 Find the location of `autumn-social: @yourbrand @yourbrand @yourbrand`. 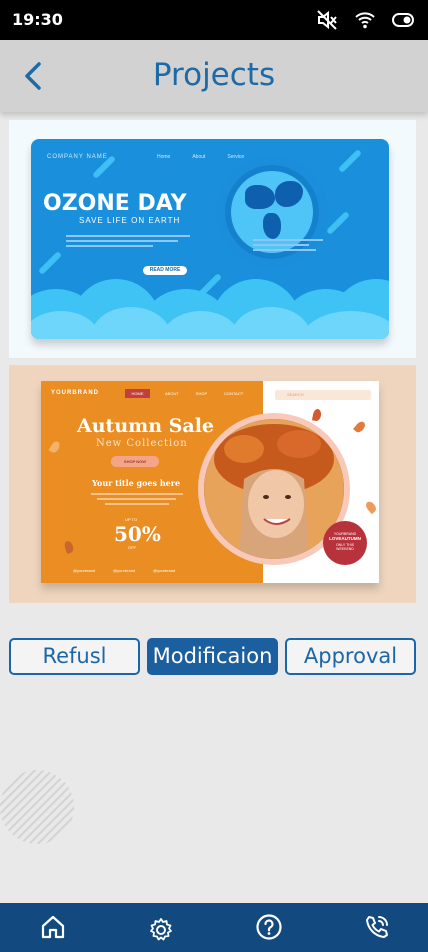

autumn-social: @yourbrand @yourbrand @yourbrand is located at coordinates (124, 570).